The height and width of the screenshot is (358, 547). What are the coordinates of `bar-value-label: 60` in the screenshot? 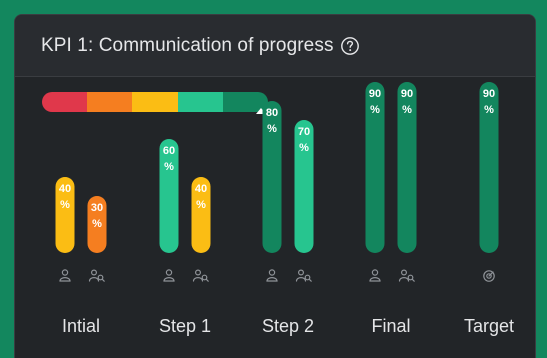 It's located at (169, 151).